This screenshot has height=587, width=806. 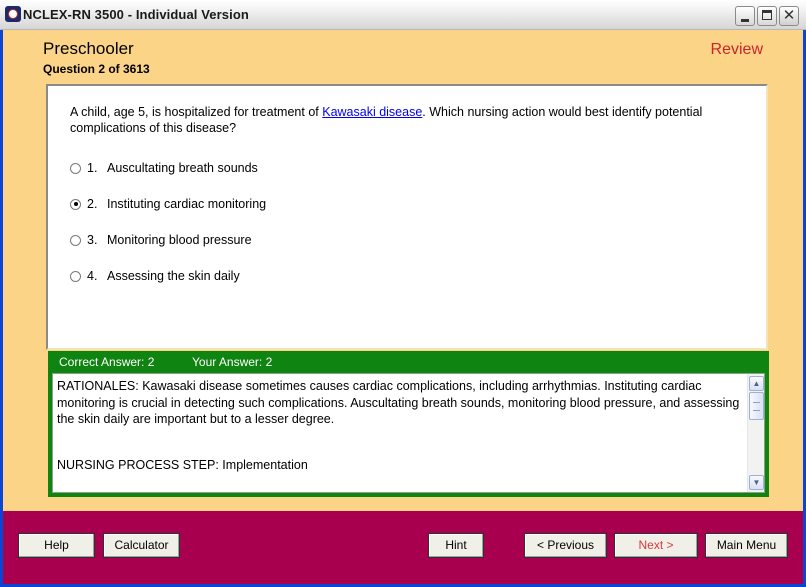 I want to click on title-bar: NCLEX-RN 3500 - Individual Version ✕, so click(x=403, y=15).